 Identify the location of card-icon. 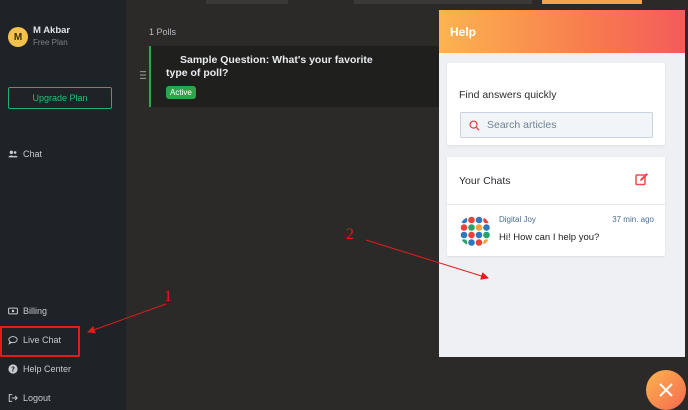
(13, 311).